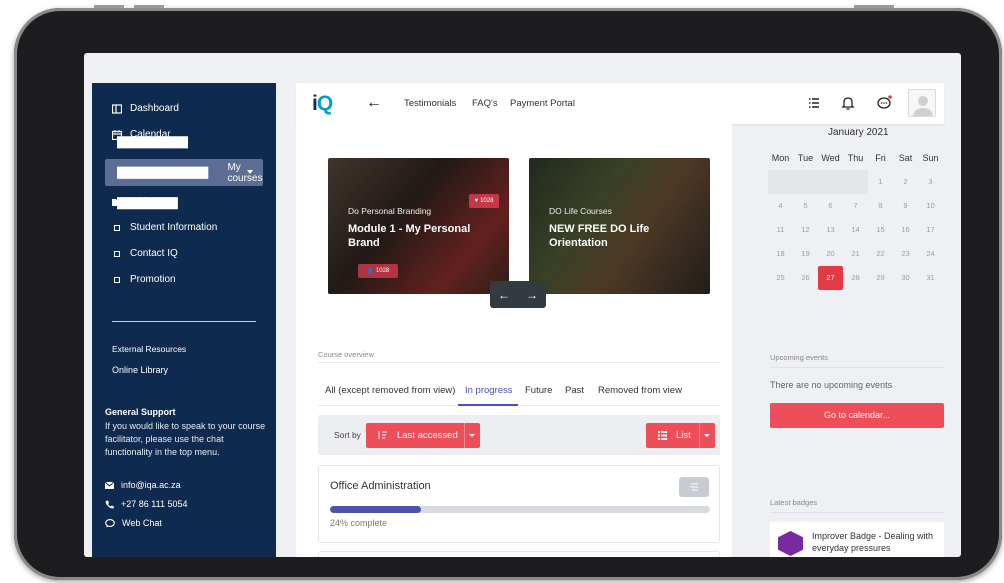  Describe the element at coordinates (574, 390) in the screenshot. I see `tab-past: Past` at that location.